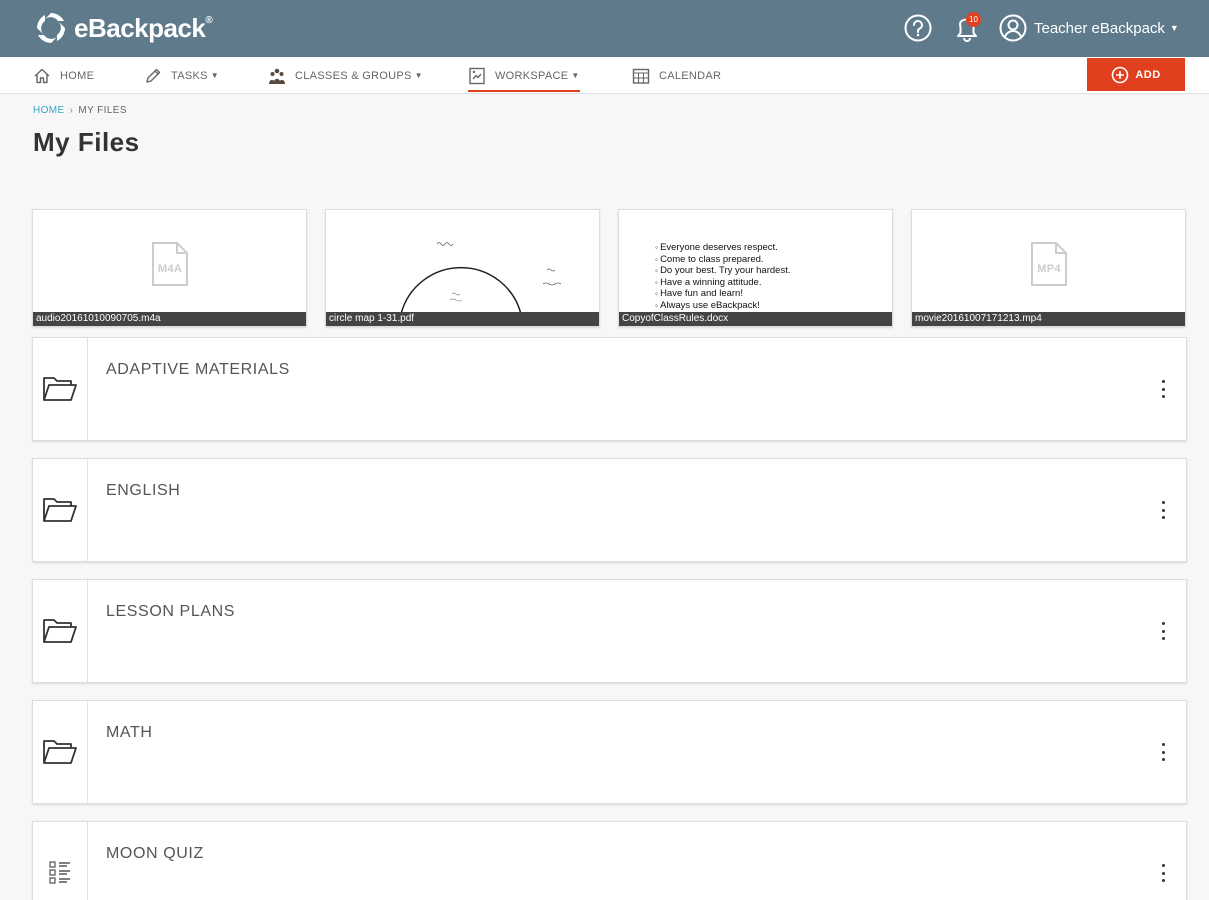 This screenshot has height=900, width=1209. What do you see at coordinates (1099, 28) in the screenshot?
I see `user-name: Teacher eBackpack` at bounding box center [1099, 28].